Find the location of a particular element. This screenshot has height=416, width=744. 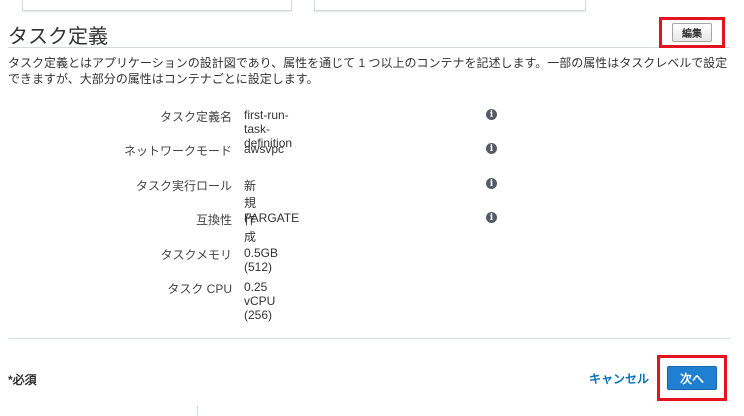

previous-card-left is located at coordinates (157, 5).